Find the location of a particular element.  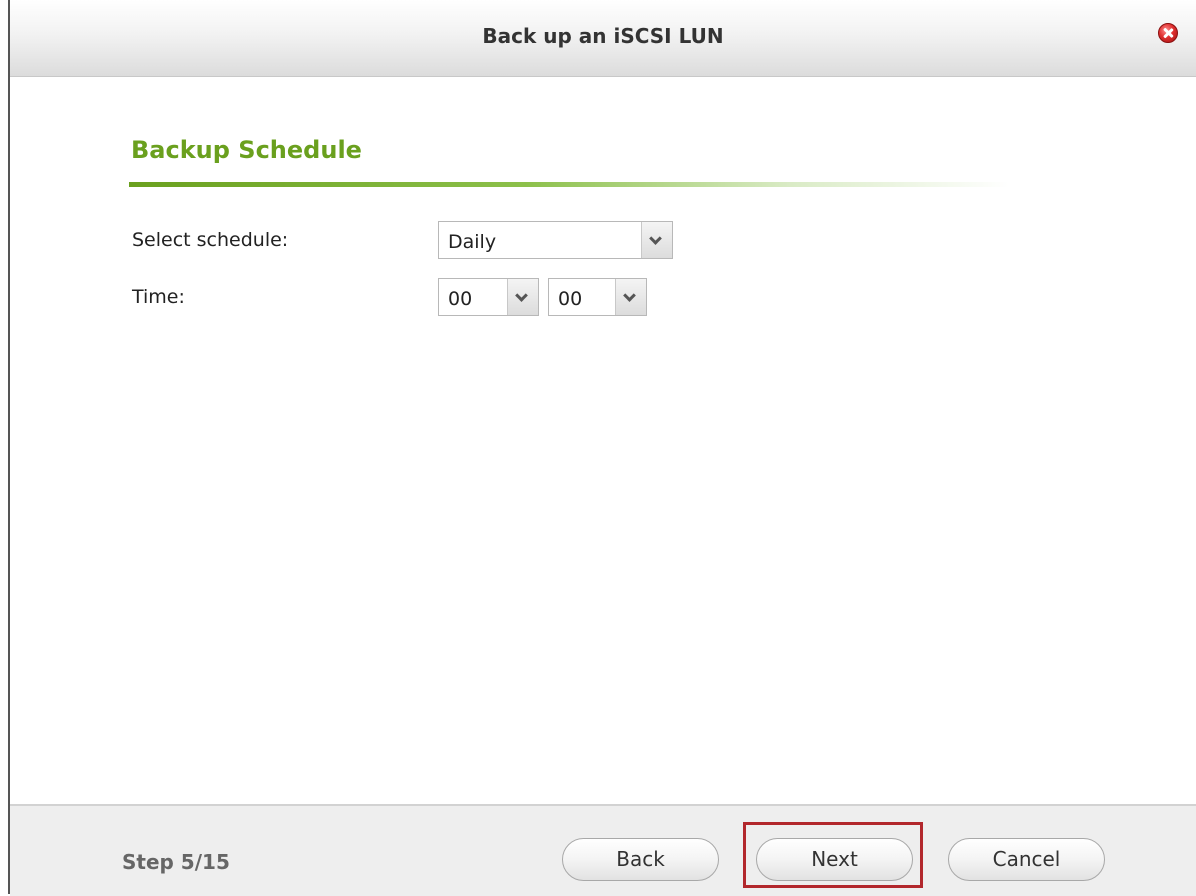

back-button: Back is located at coordinates (640, 859).